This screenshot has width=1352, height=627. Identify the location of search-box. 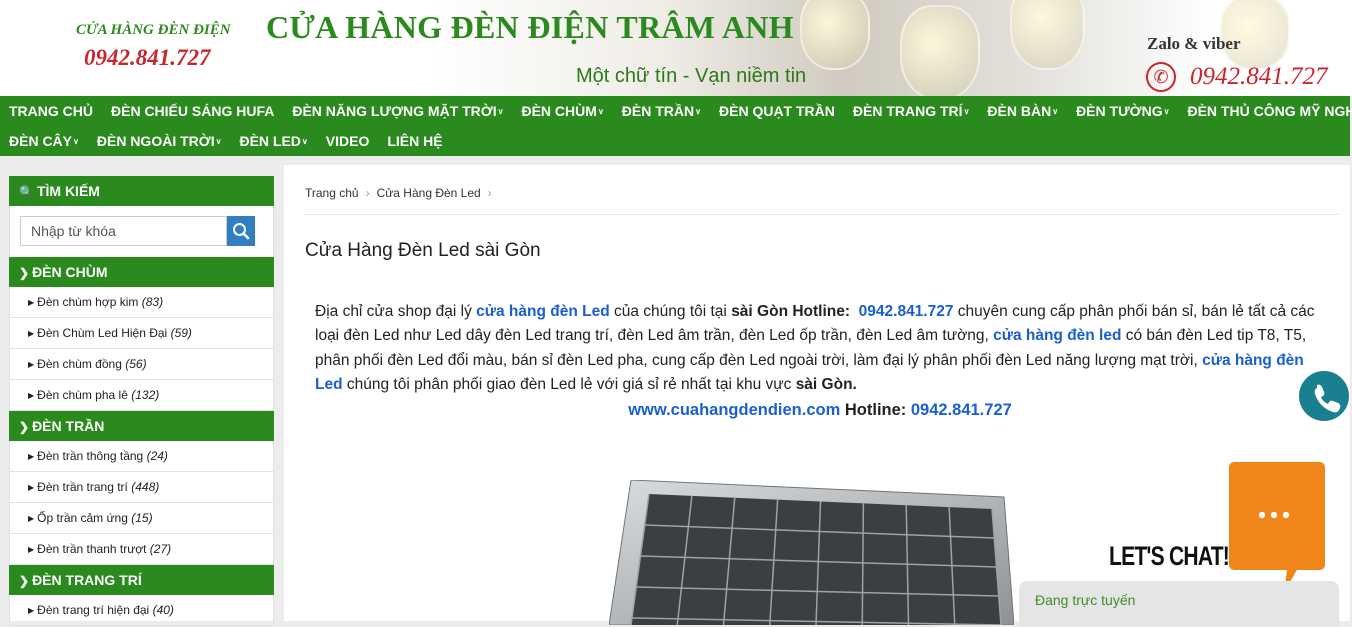
(141, 231).